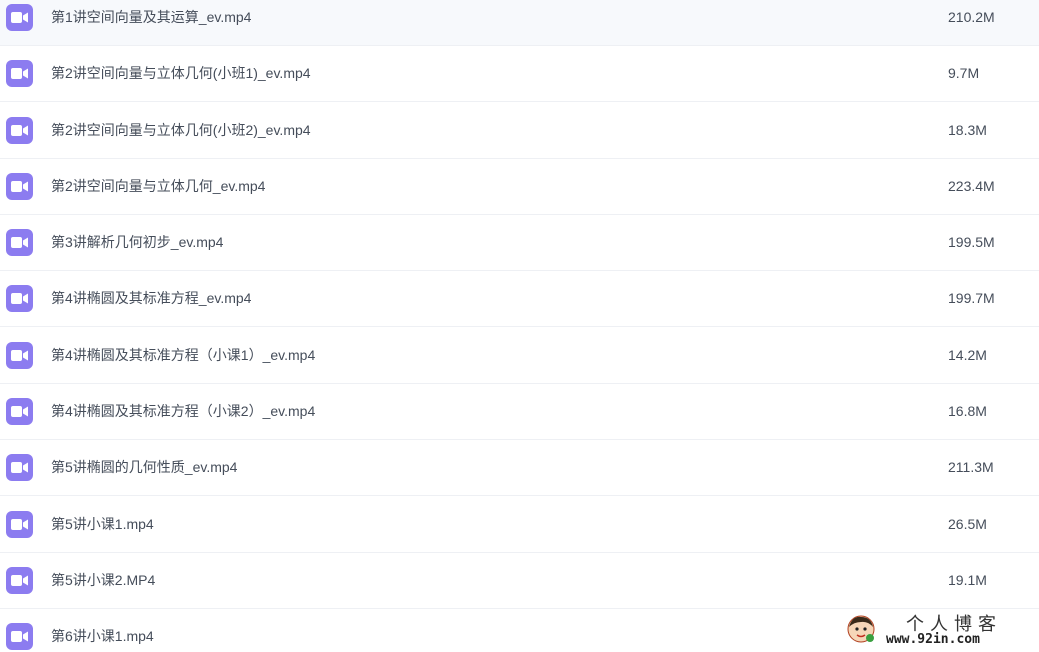 This screenshot has width=1039, height=652. Describe the element at coordinates (519, 412) in the screenshot. I see `file-row: 第4讲椭圆及其标准方程（小课2）_ev.mp4 16.8M` at that location.